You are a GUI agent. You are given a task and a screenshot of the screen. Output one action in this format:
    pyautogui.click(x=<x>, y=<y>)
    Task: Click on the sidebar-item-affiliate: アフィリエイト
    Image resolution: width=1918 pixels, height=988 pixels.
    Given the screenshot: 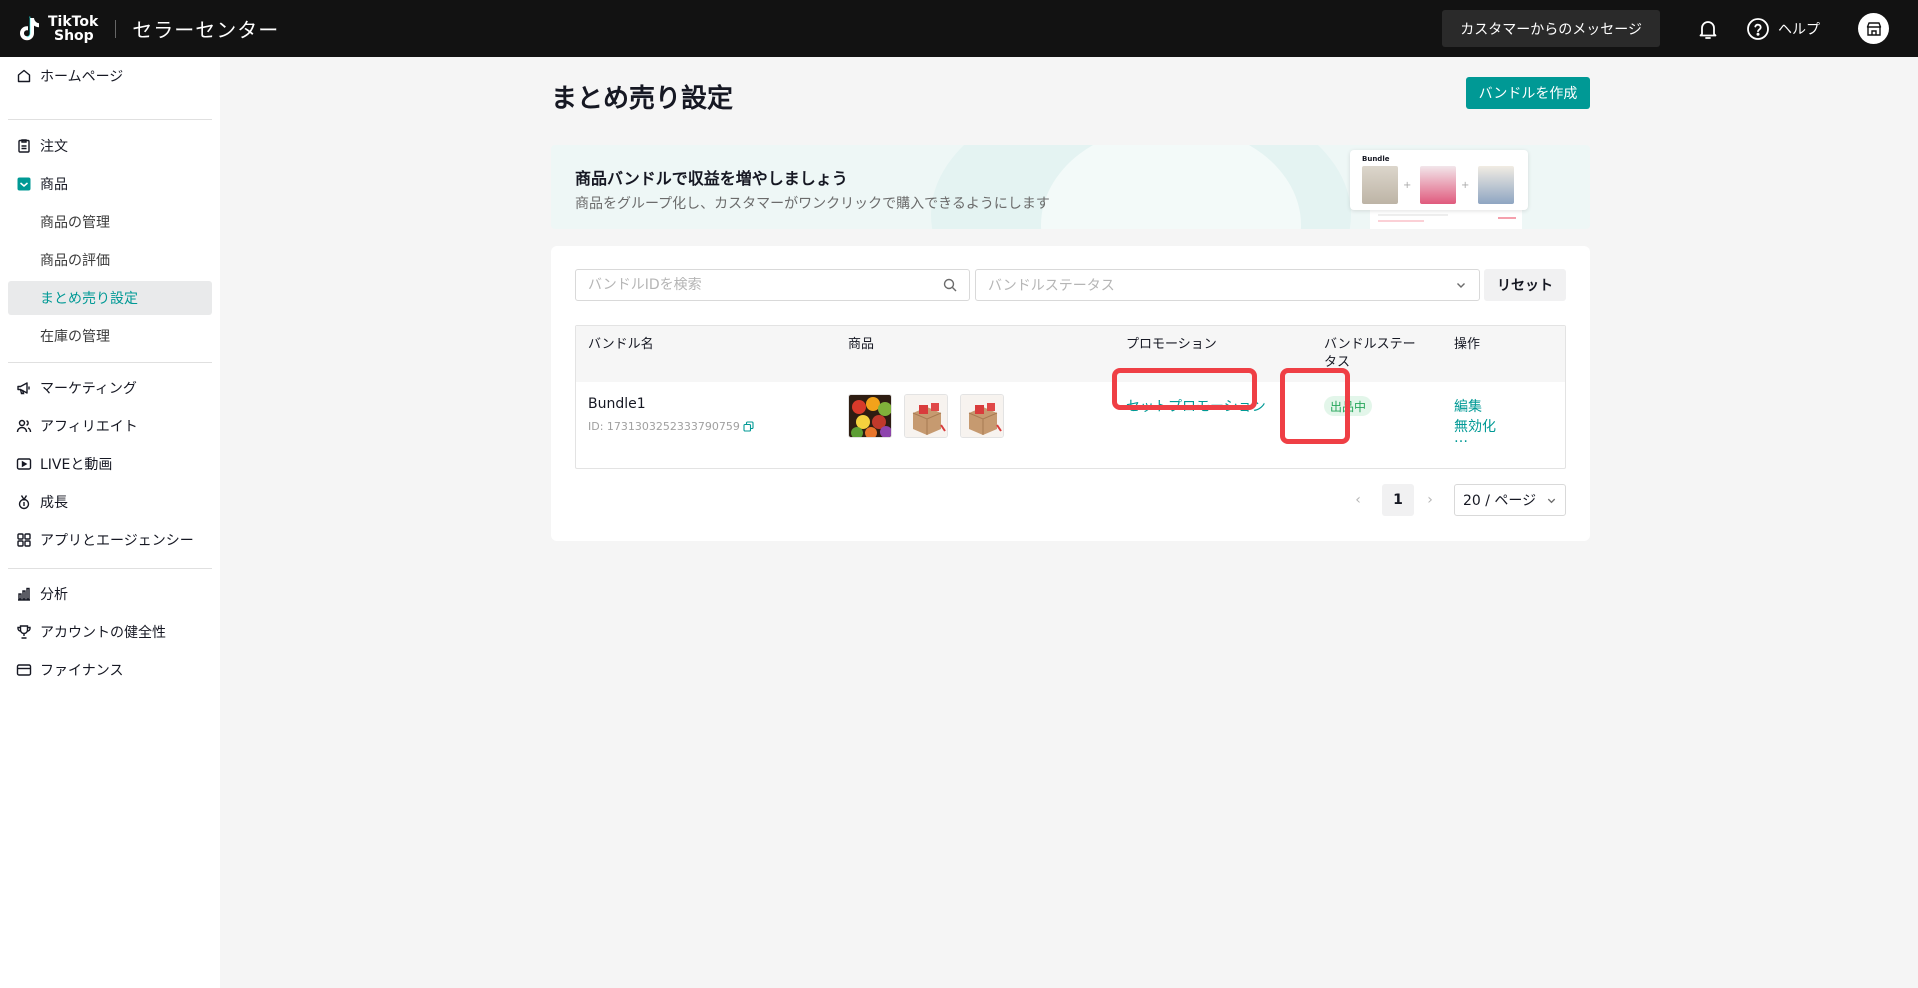 What is the action you would take?
    pyautogui.click(x=110, y=426)
    